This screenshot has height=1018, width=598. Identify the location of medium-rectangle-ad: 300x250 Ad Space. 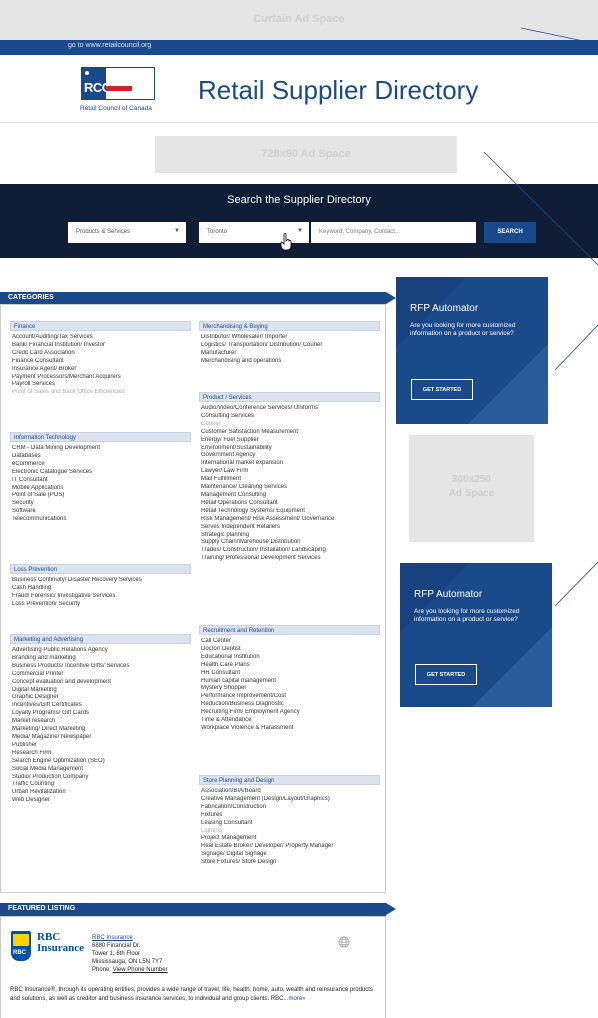
(471, 488).